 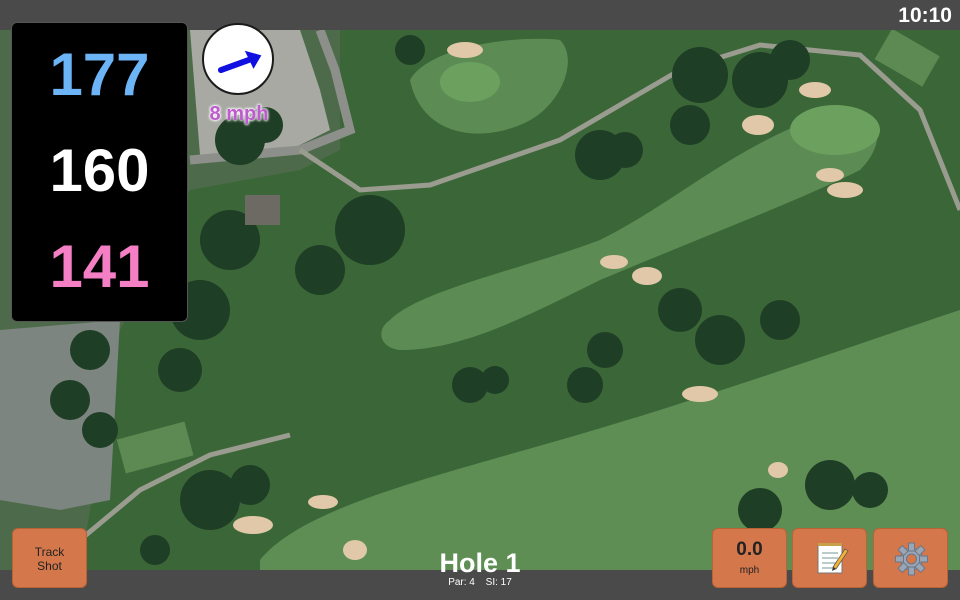 I want to click on hole-title: Hole 1, so click(x=480, y=563).